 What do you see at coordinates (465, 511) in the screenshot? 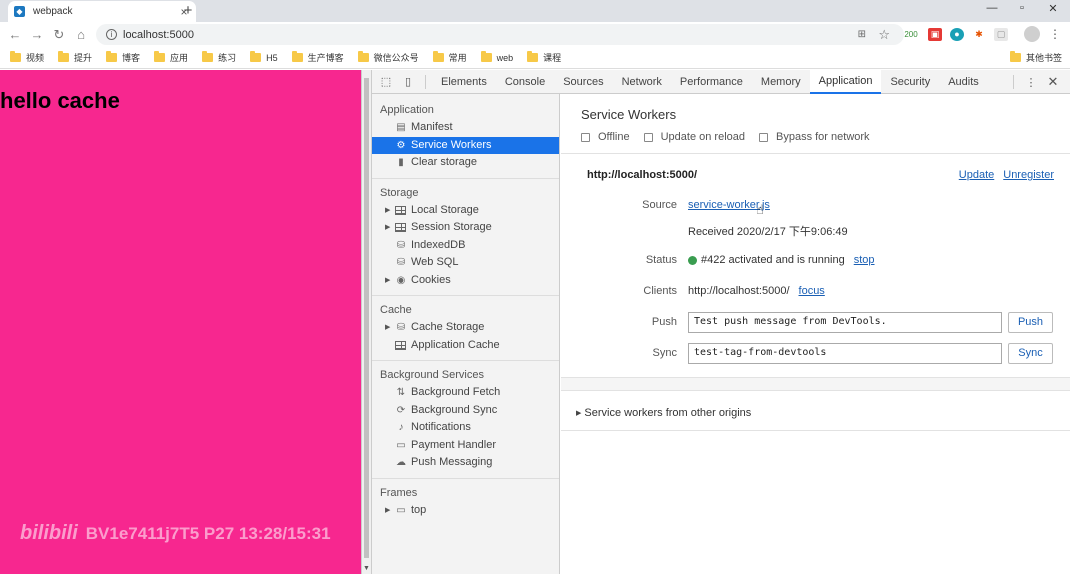
I see `sidebar-item-frame-top: ▶ ▭ top` at bounding box center [465, 511].